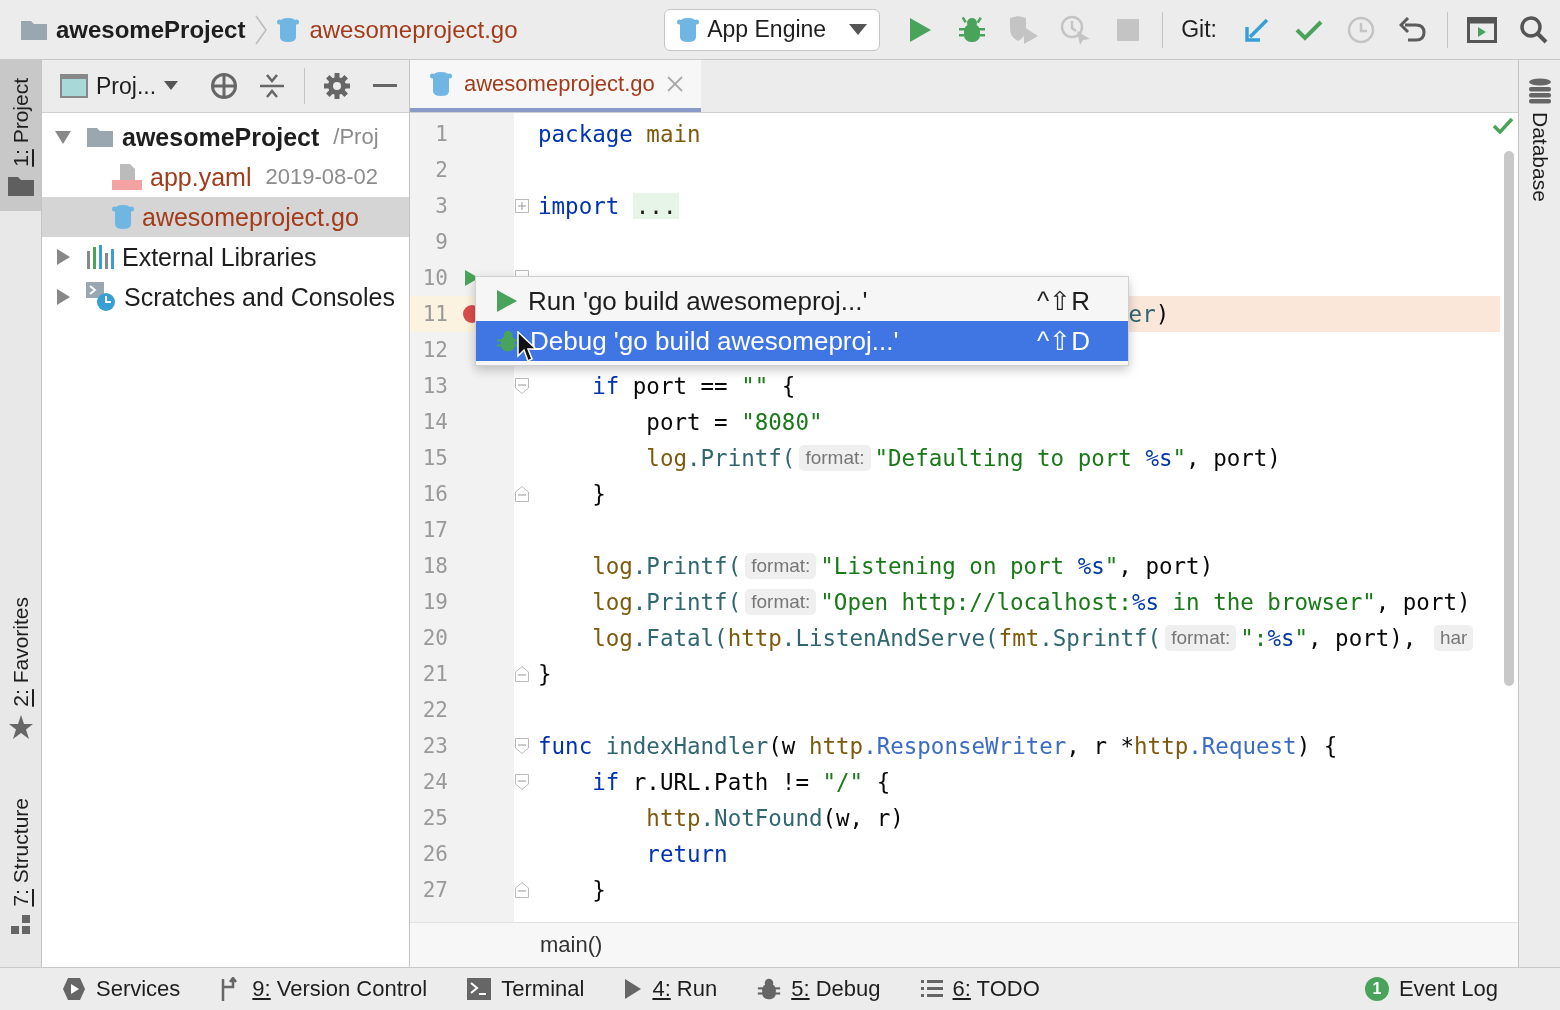 This screenshot has width=1560, height=1010. What do you see at coordinates (686, 854) in the screenshot?
I see `code-text: return` at bounding box center [686, 854].